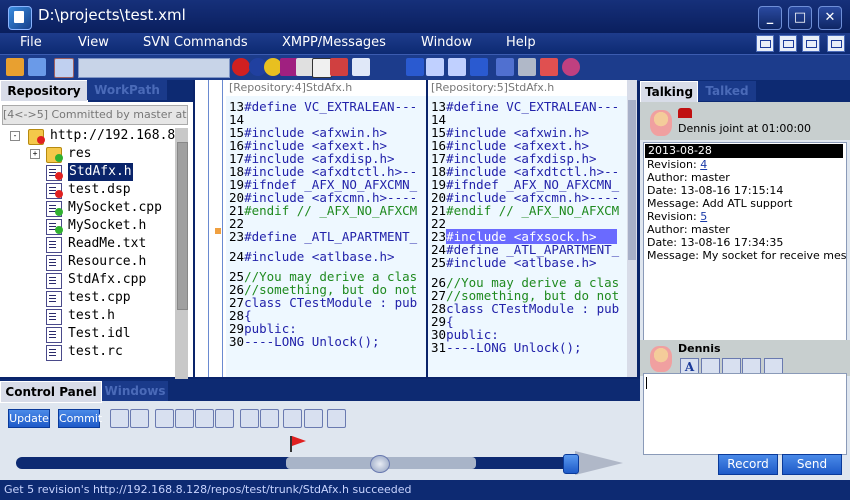 The height and width of the screenshot is (500, 850). Describe the element at coordinates (195, 42) in the screenshot. I see `menu-svn-commands: SVN Commands` at that location.